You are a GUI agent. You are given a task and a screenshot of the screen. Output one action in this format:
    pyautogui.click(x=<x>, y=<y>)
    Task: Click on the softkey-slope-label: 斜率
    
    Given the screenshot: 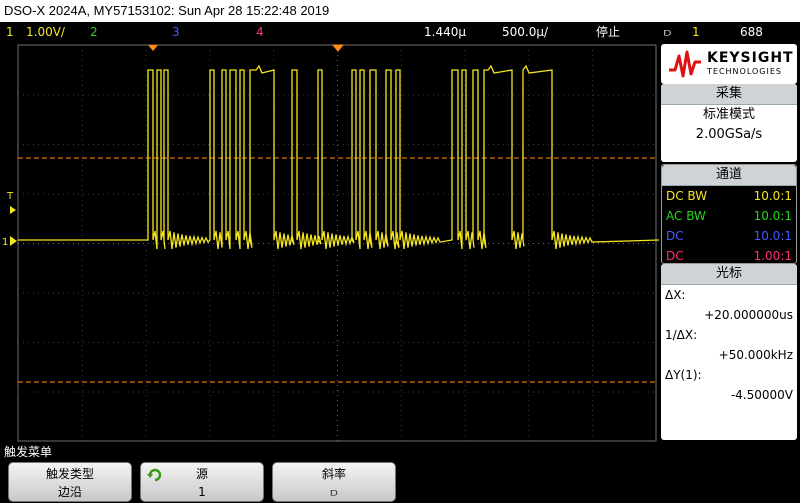 What is the action you would take?
    pyautogui.click(x=333, y=474)
    